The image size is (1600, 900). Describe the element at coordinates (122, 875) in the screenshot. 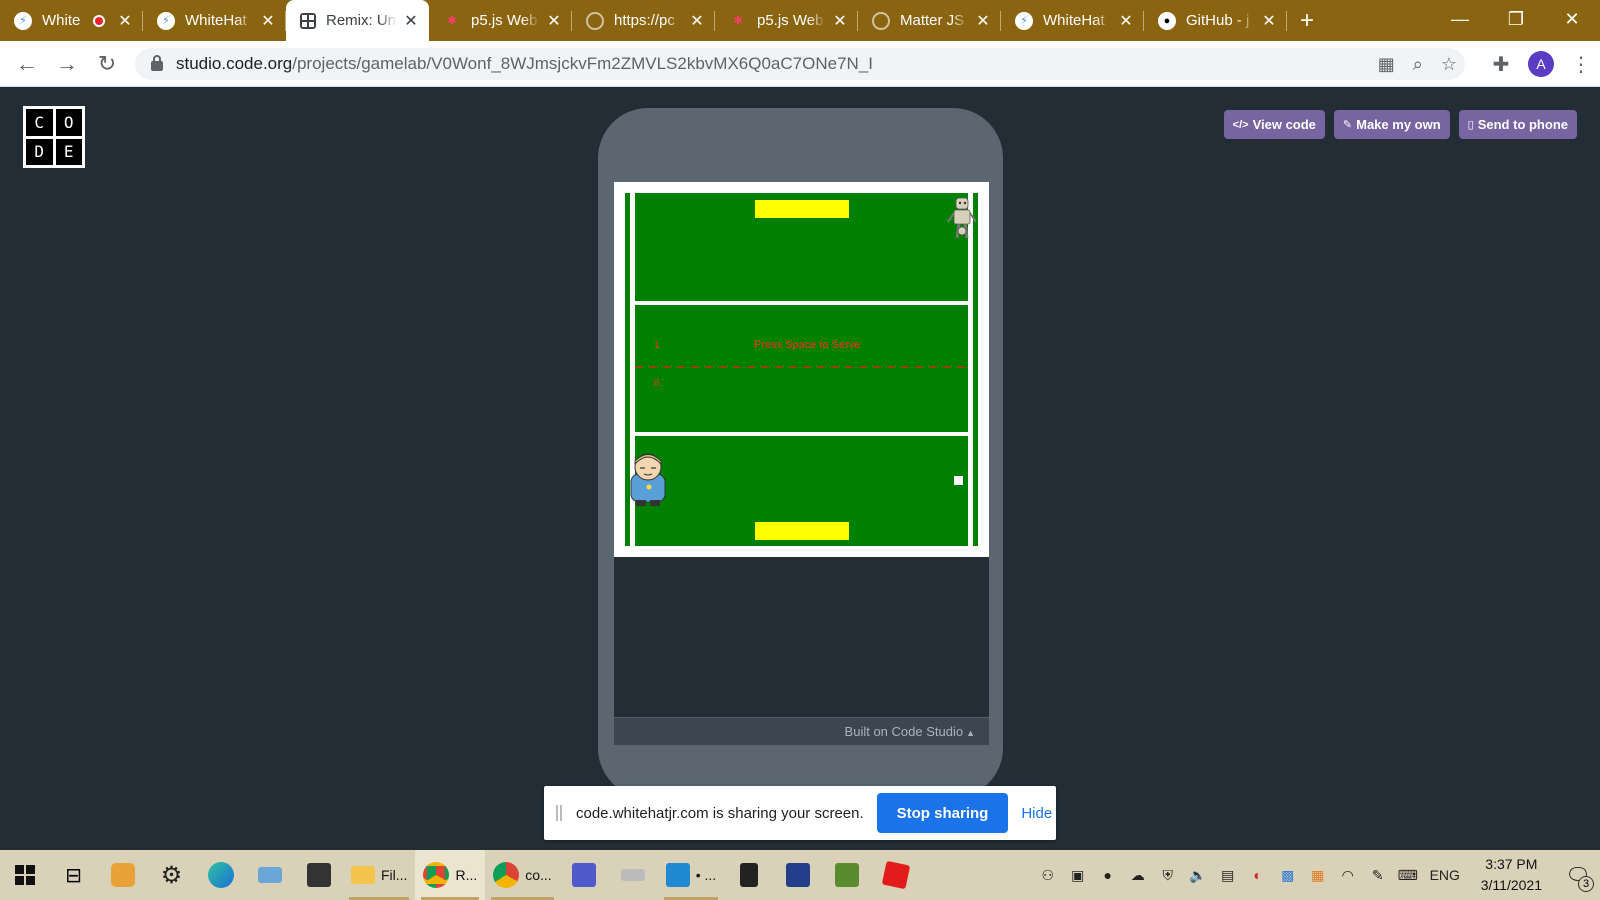

I see `media-player-icon` at that location.